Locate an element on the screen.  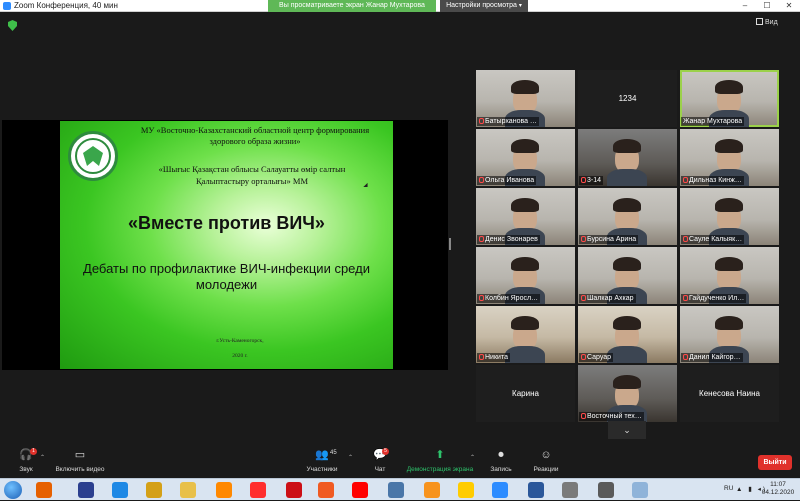
participant-tile: Кенесова Наина is located at coordinates (729, 393).